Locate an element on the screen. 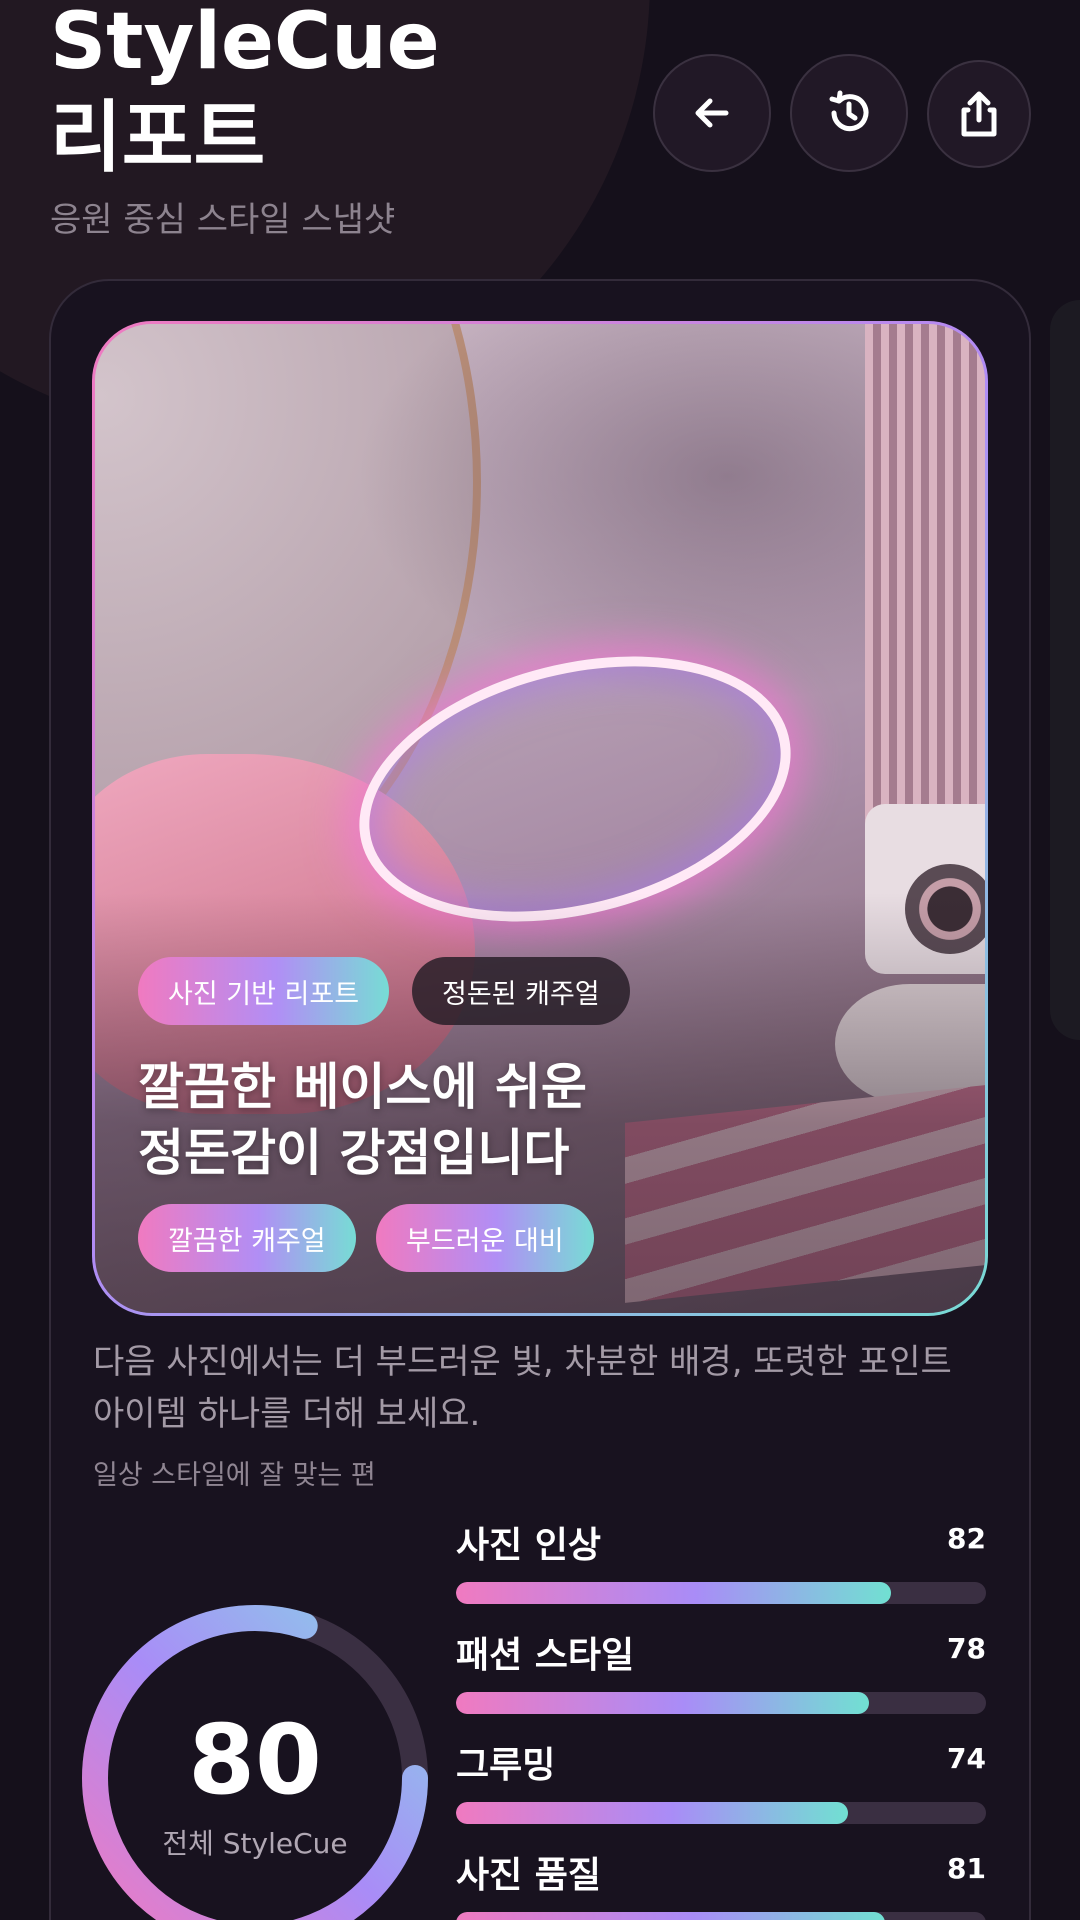 The width and height of the screenshot is (1080, 1920). hero-headline: 깔끔한 베이스에 쉬운 정돈감이 강점입니다 is located at coordinates (362, 1120).